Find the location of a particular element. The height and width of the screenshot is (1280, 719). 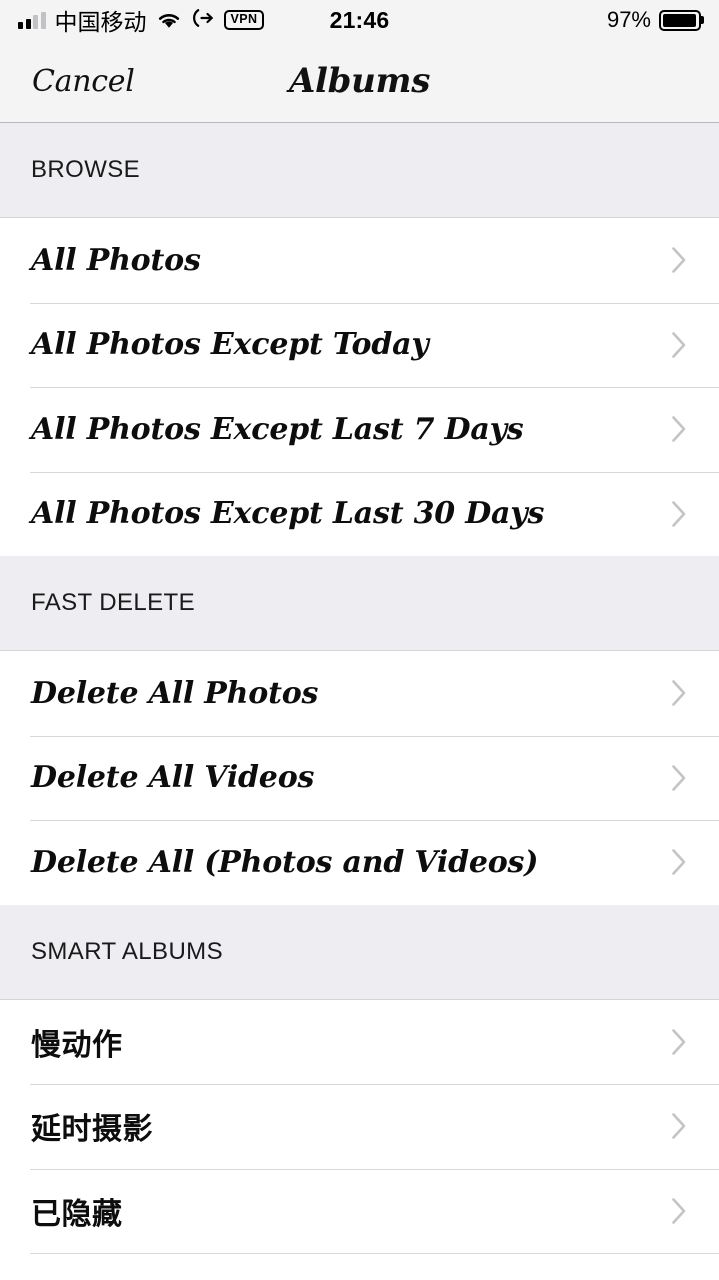

battery-percent-label: 97% is located at coordinates (628, 19).